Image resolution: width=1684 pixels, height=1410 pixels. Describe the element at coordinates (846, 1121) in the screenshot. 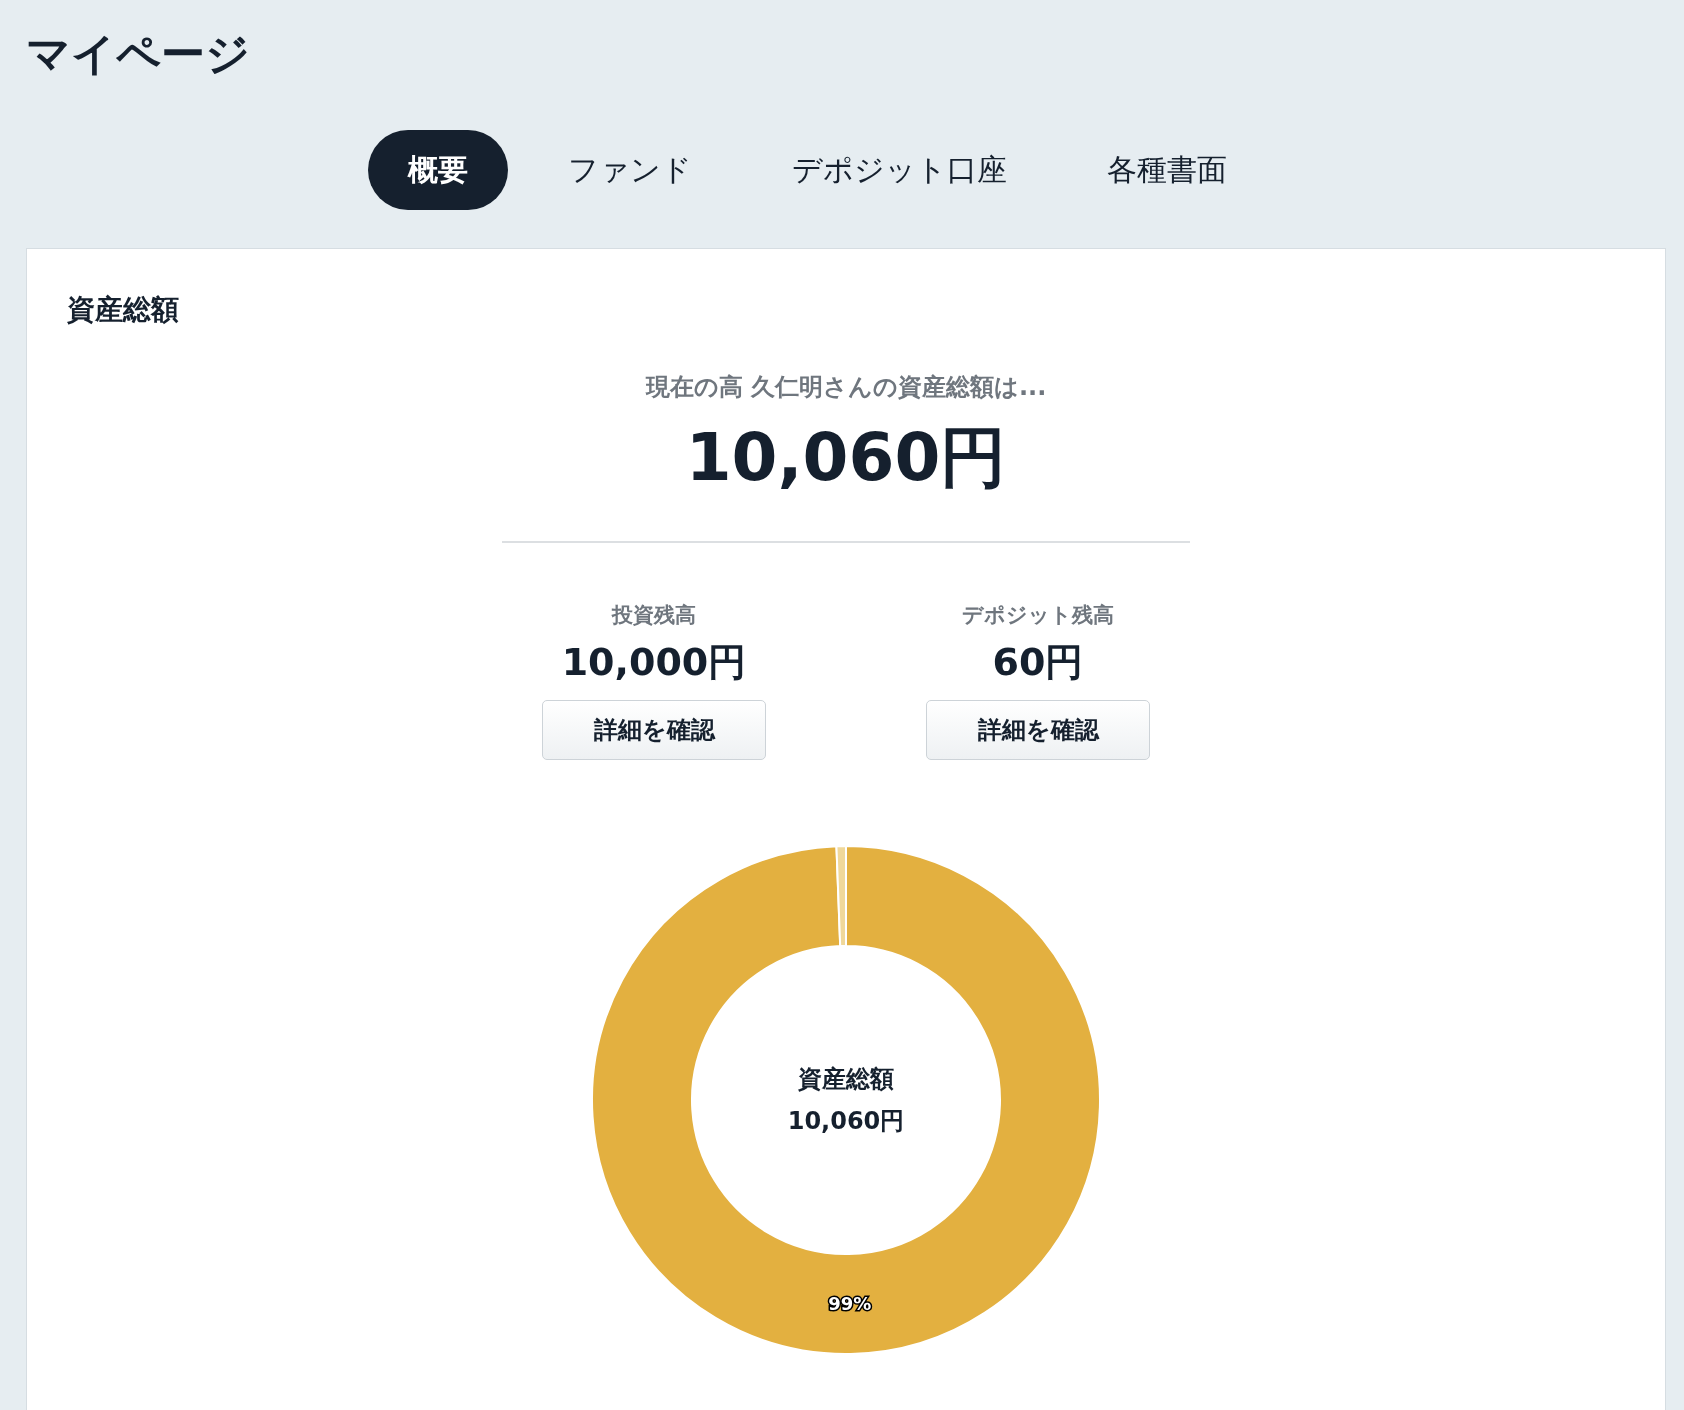

I see `donut-center-value: 10,060円` at that location.